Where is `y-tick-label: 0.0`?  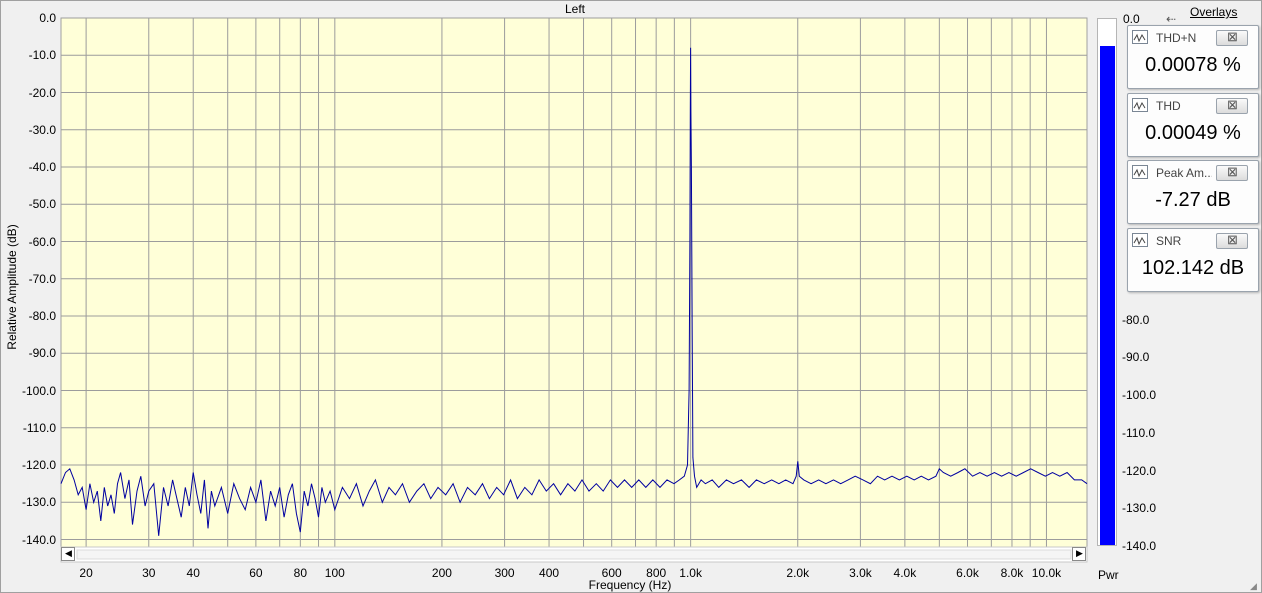
y-tick-label: 0.0 is located at coordinates (47, 18).